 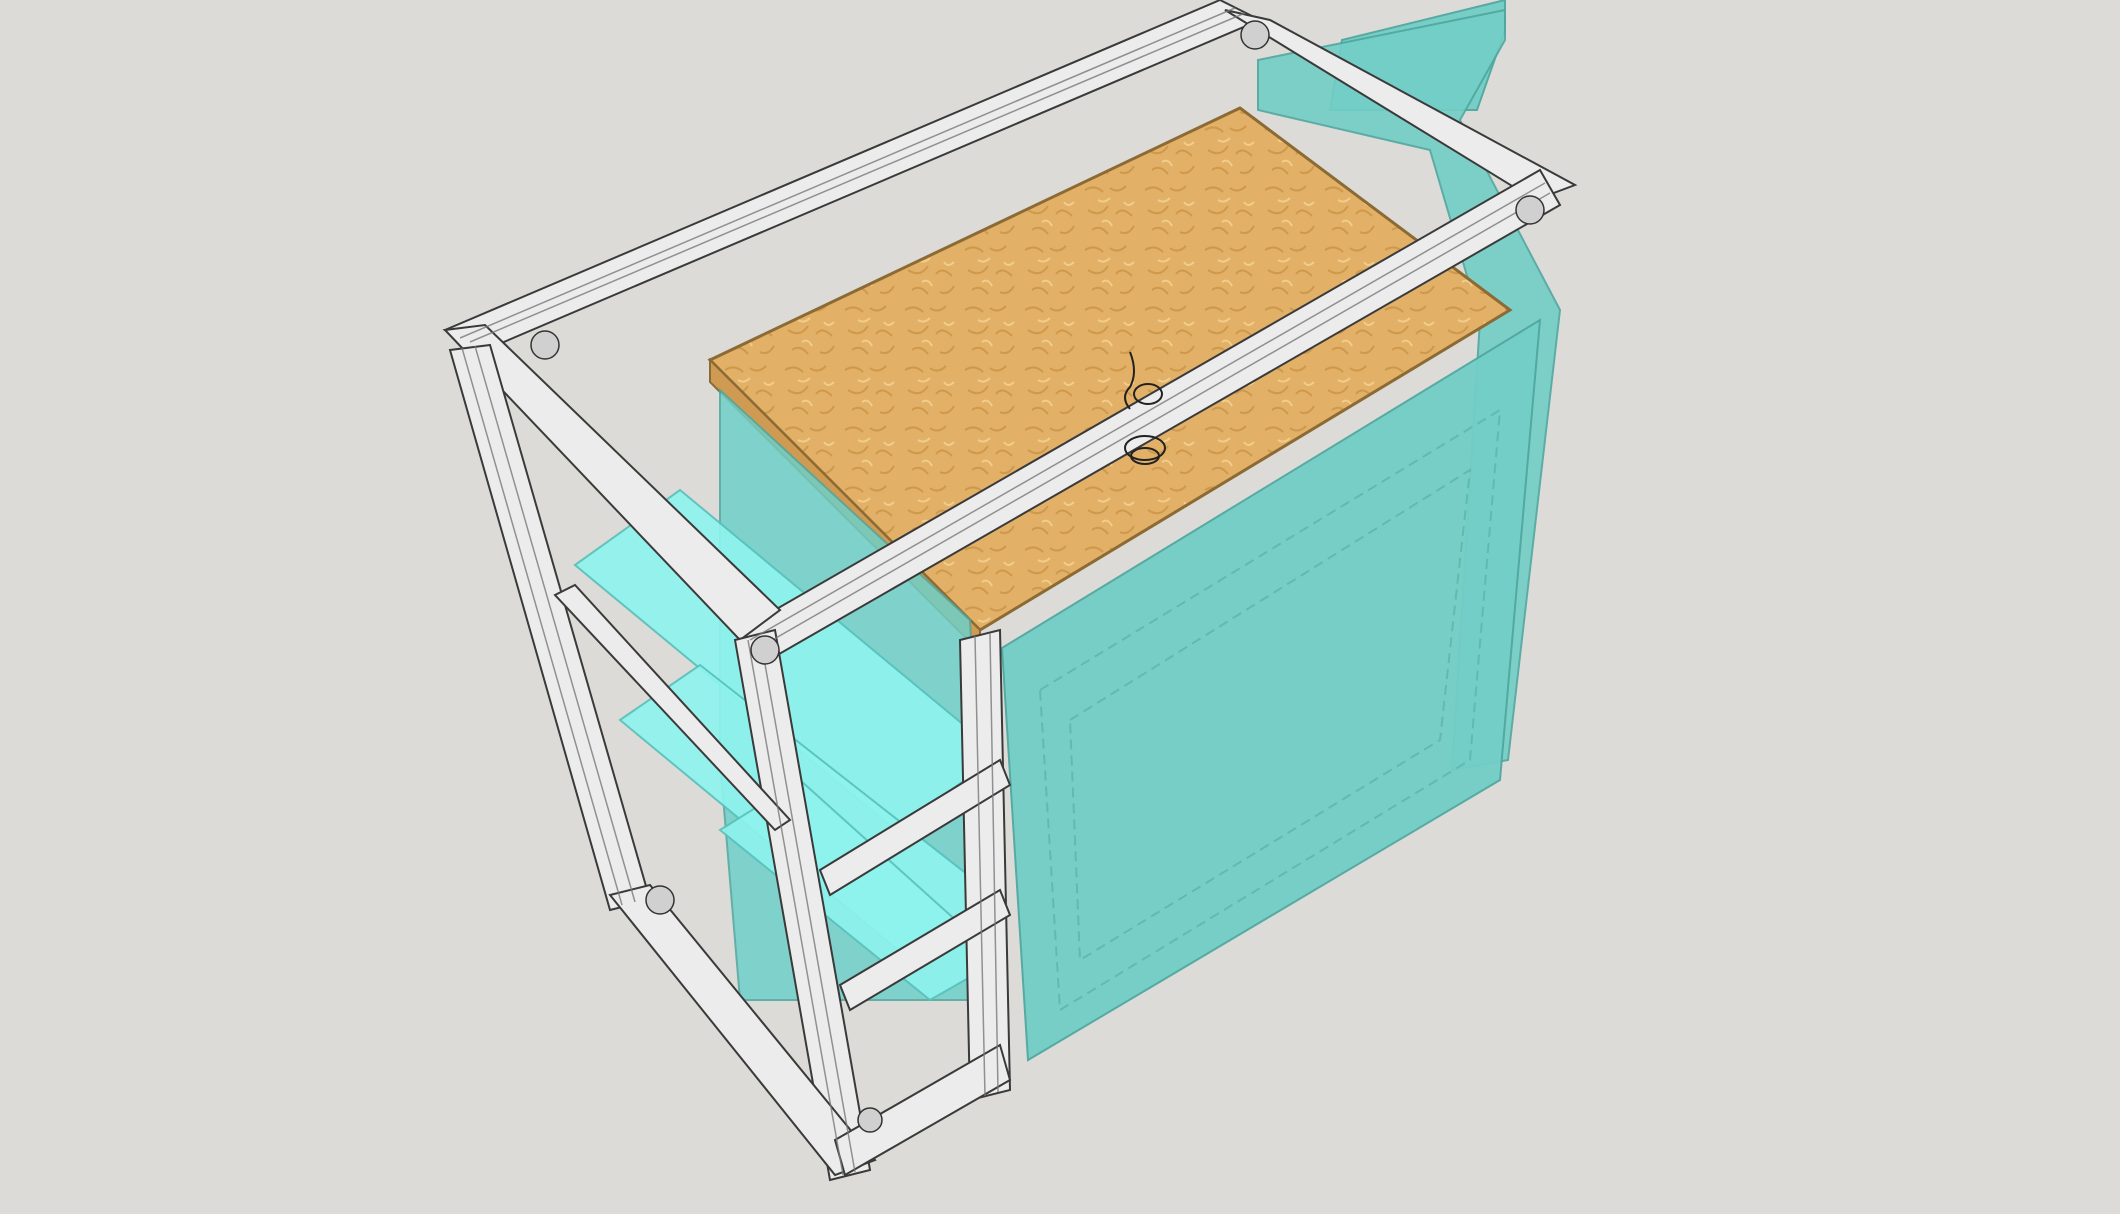 I want to click on frame-mid-post, so click(x=985, y=865).